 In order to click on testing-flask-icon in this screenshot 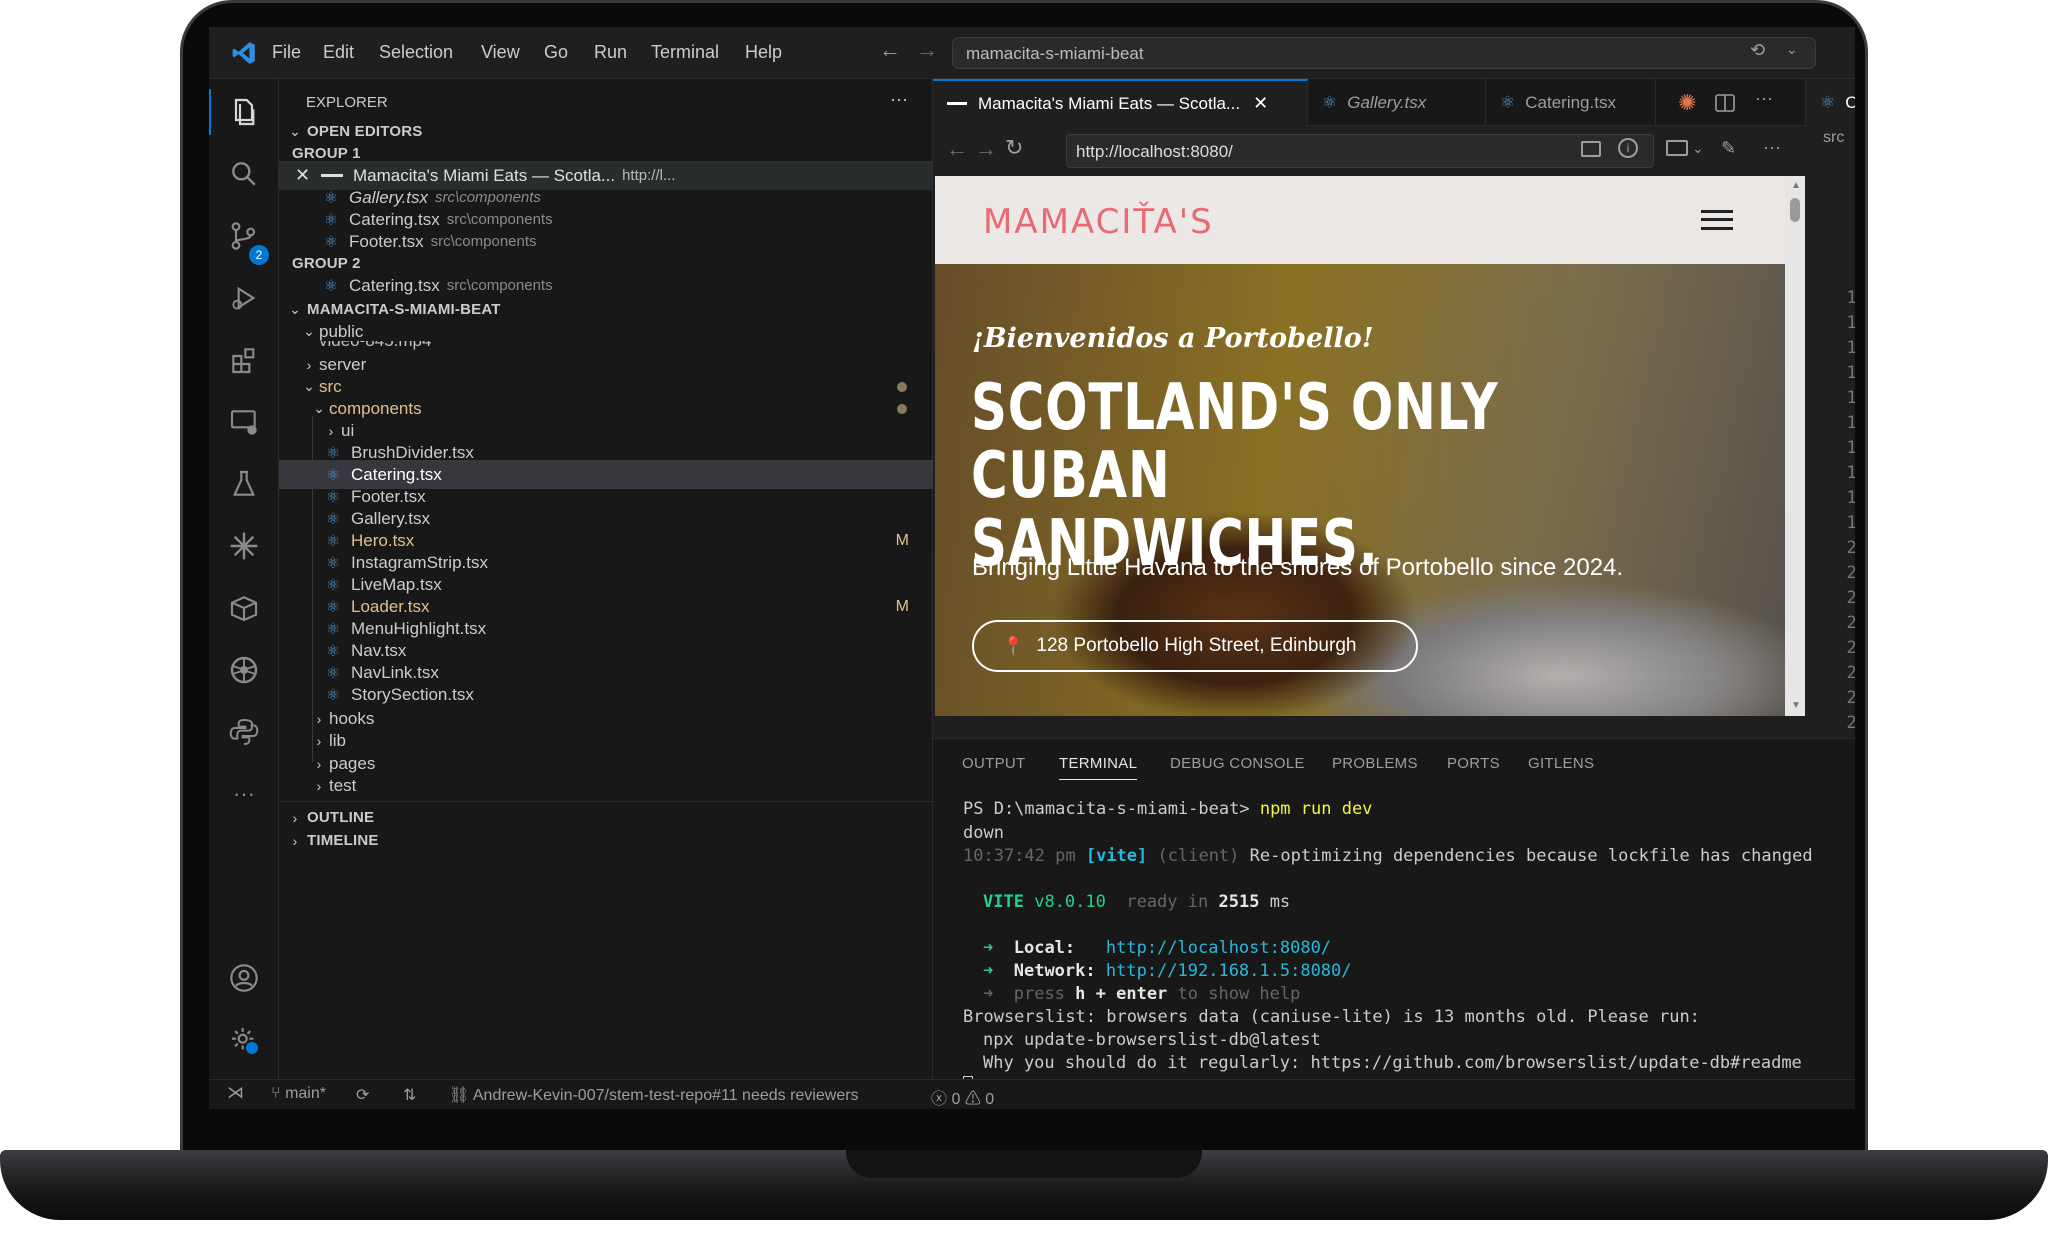, I will do `click(244, 484)`.